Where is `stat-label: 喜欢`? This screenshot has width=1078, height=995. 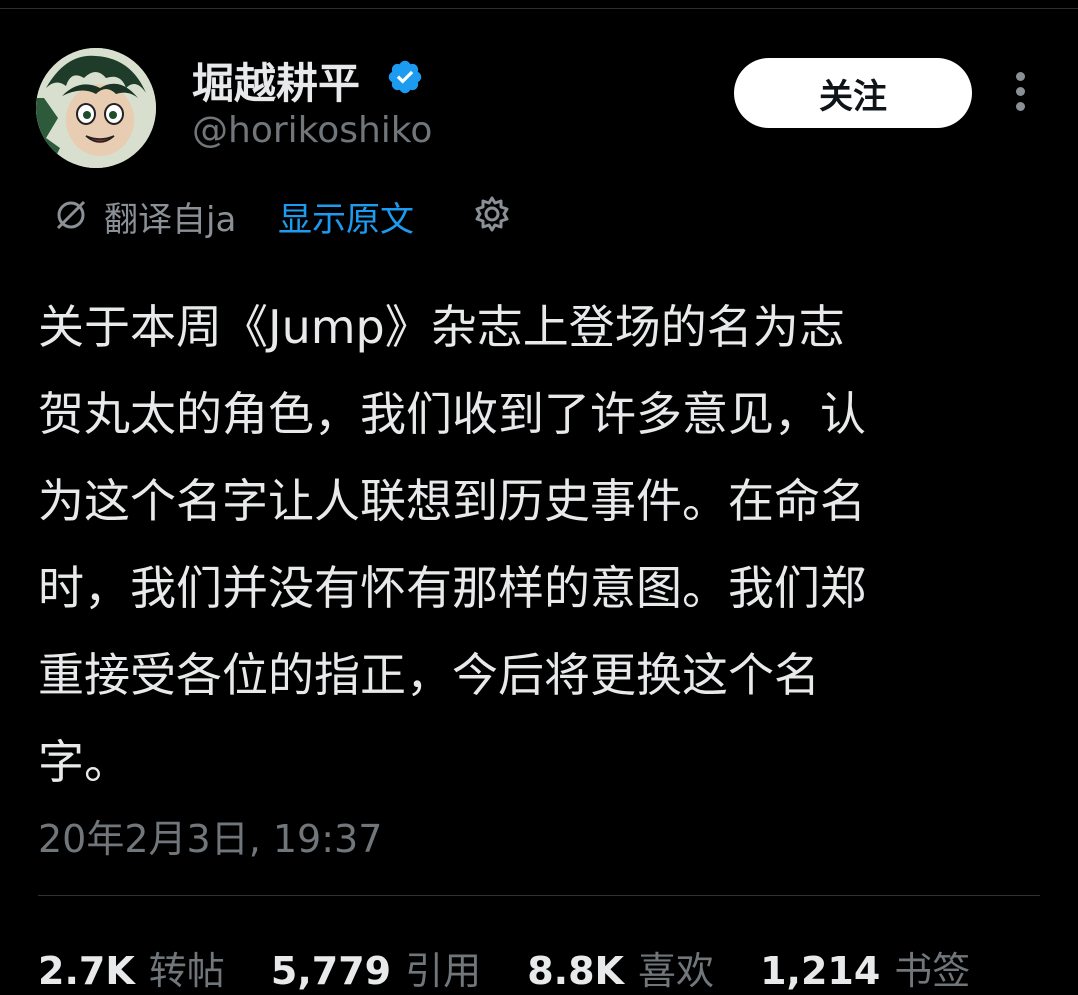
stat-label: 喜欢 is located at coordinates (675, 971).